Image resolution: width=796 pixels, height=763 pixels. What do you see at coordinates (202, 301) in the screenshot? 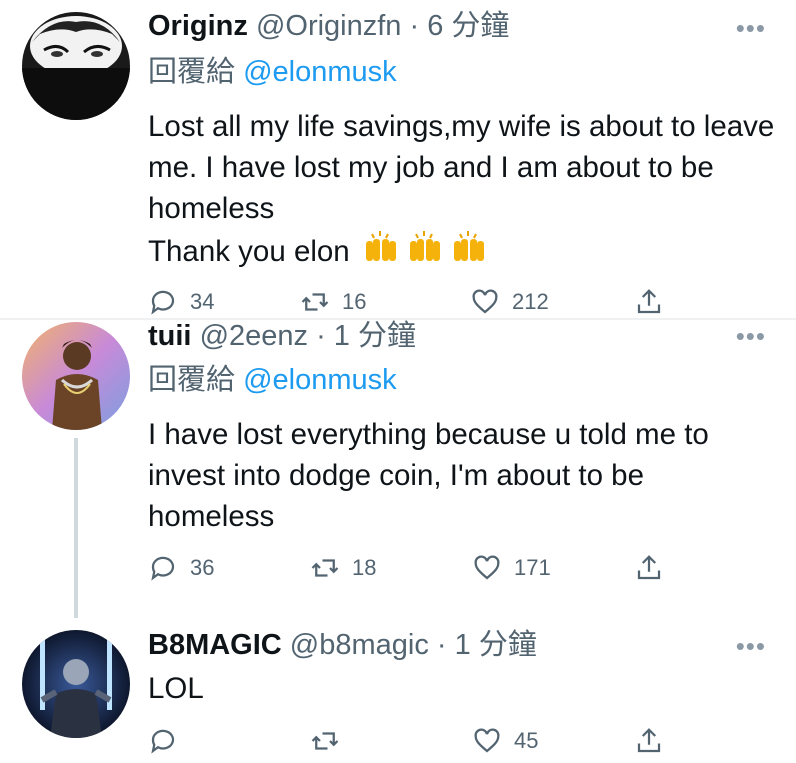
I see `reply-count: 34` at bounding box center [202, 301].